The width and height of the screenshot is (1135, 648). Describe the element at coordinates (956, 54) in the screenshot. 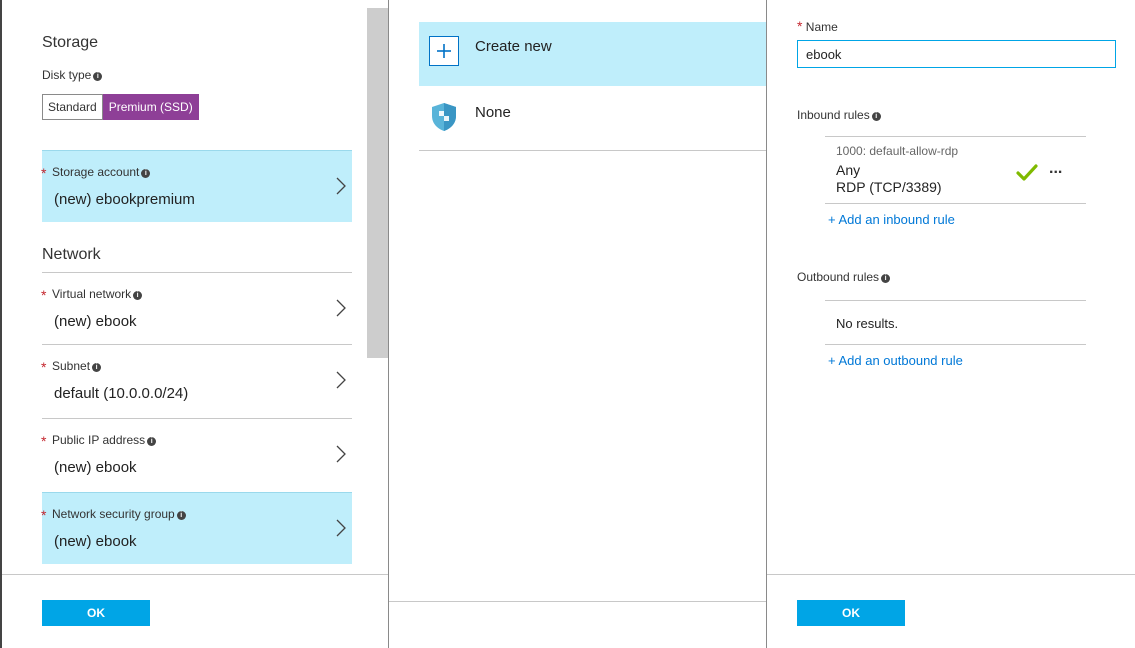

I see `name-input` at that location.